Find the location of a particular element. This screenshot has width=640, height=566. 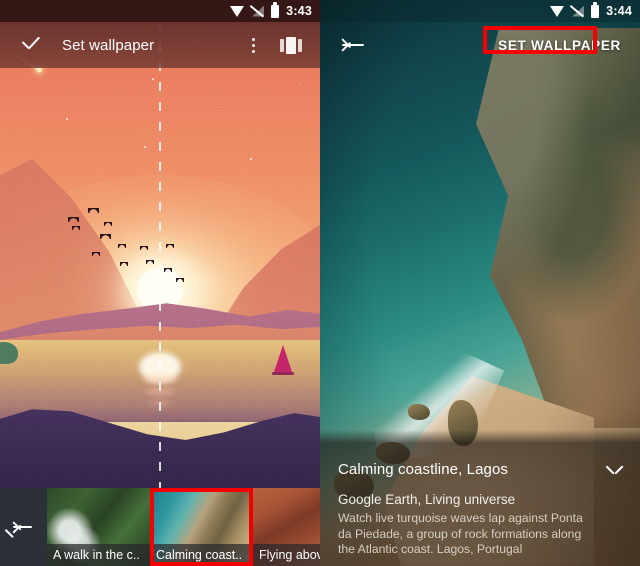

thumbnail-label: A walk in the c.. is located at coordinates (98, 555).